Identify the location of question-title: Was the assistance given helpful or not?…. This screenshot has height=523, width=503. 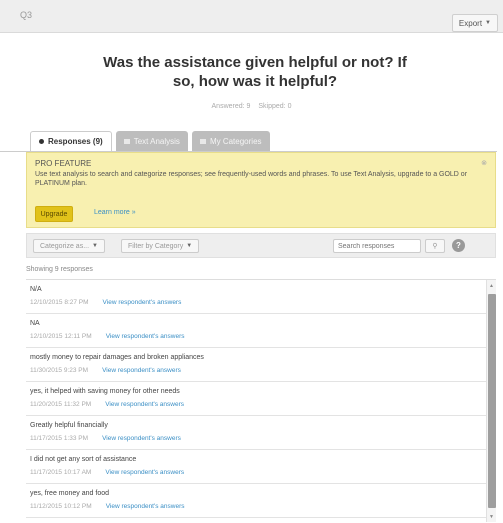
(255, 72).